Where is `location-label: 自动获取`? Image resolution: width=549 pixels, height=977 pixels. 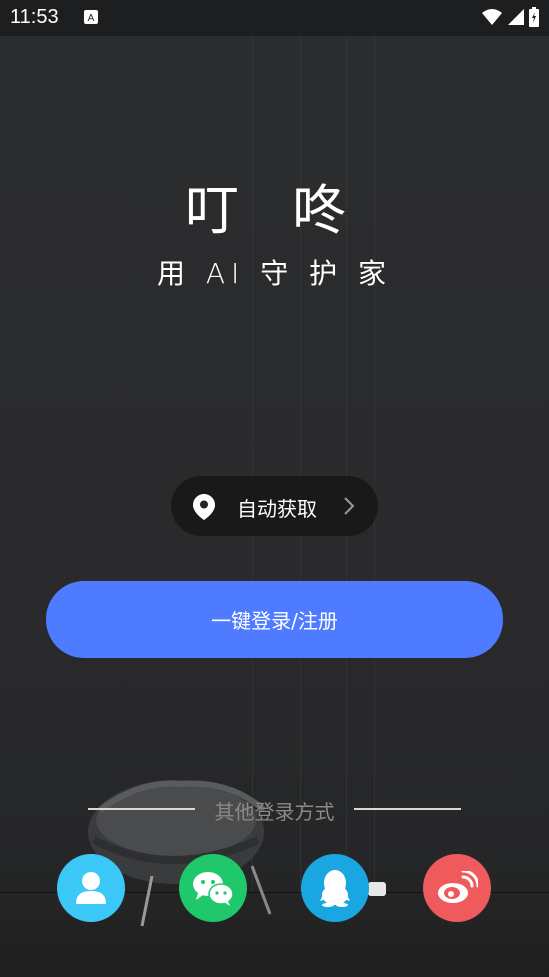
location-label: 自动获取 is located at coordinates (277, 509).